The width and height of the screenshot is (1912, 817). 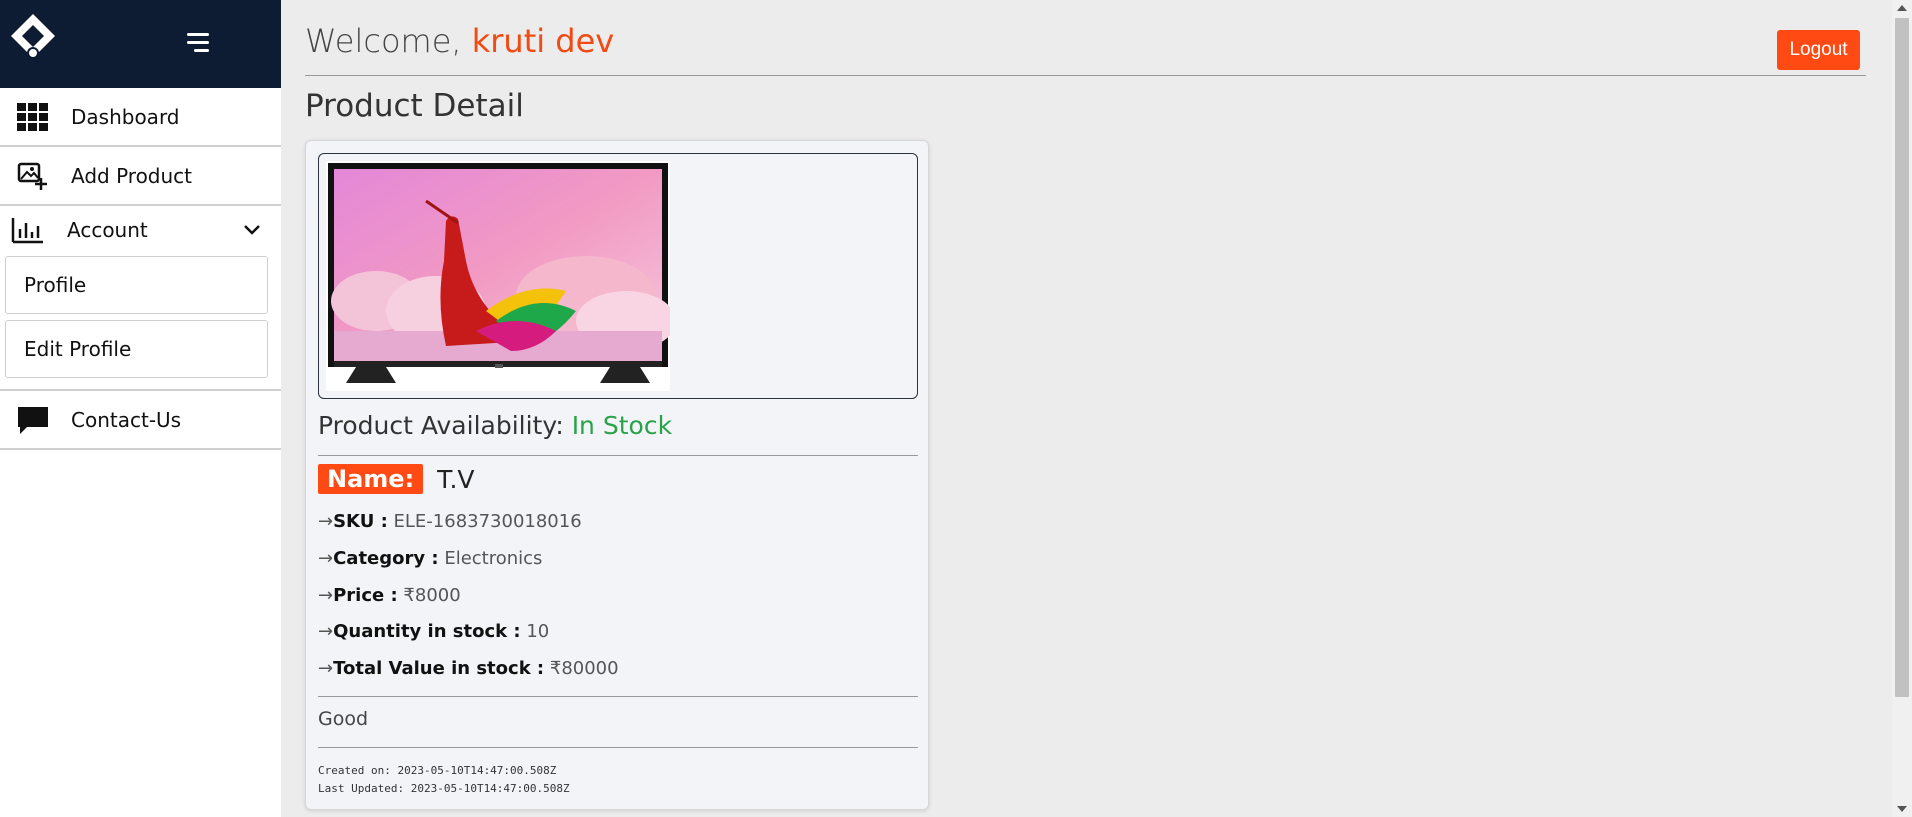 I want to click on welcome-prefix: Welcome,, so click(x=388, y=41).